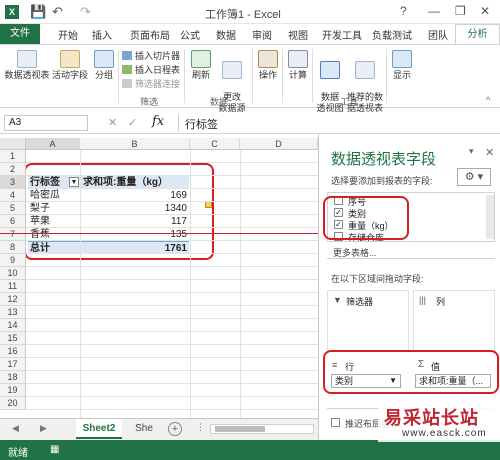 The width and height of the screenshot is (500, 460). I want to click on tab-load-test: 负载测试, so click(392, 34).